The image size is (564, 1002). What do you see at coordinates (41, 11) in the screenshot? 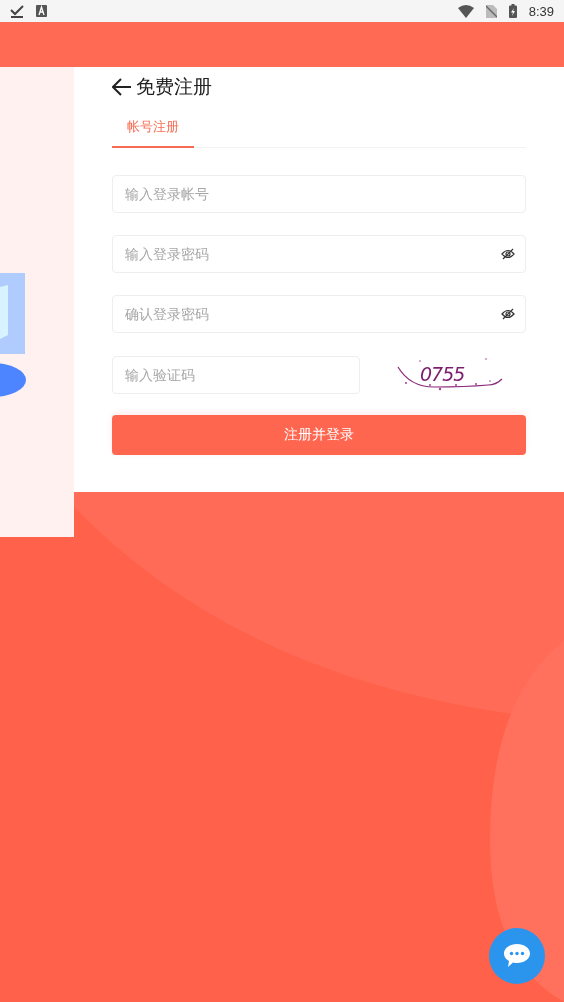
I see `keyboard-a-icon` at bounding box center [41, 11].